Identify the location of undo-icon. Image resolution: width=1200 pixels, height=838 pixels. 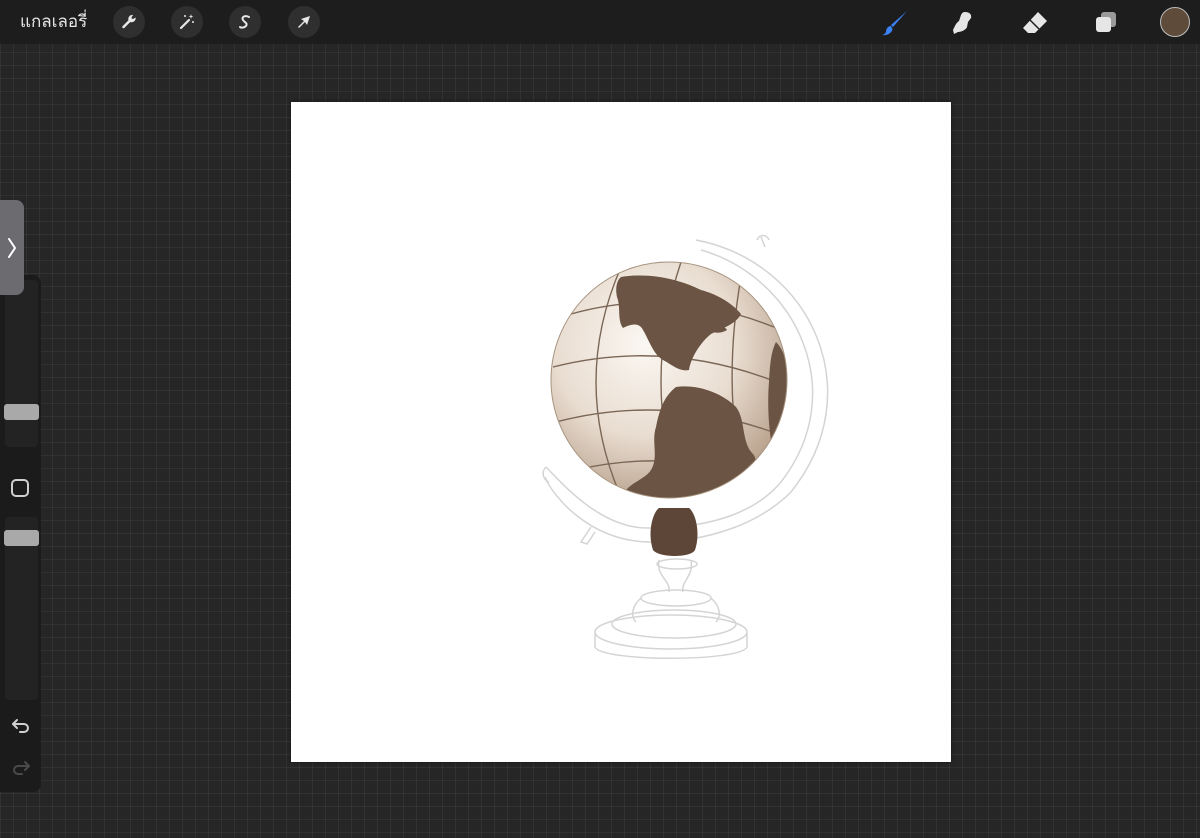
(20, 726).